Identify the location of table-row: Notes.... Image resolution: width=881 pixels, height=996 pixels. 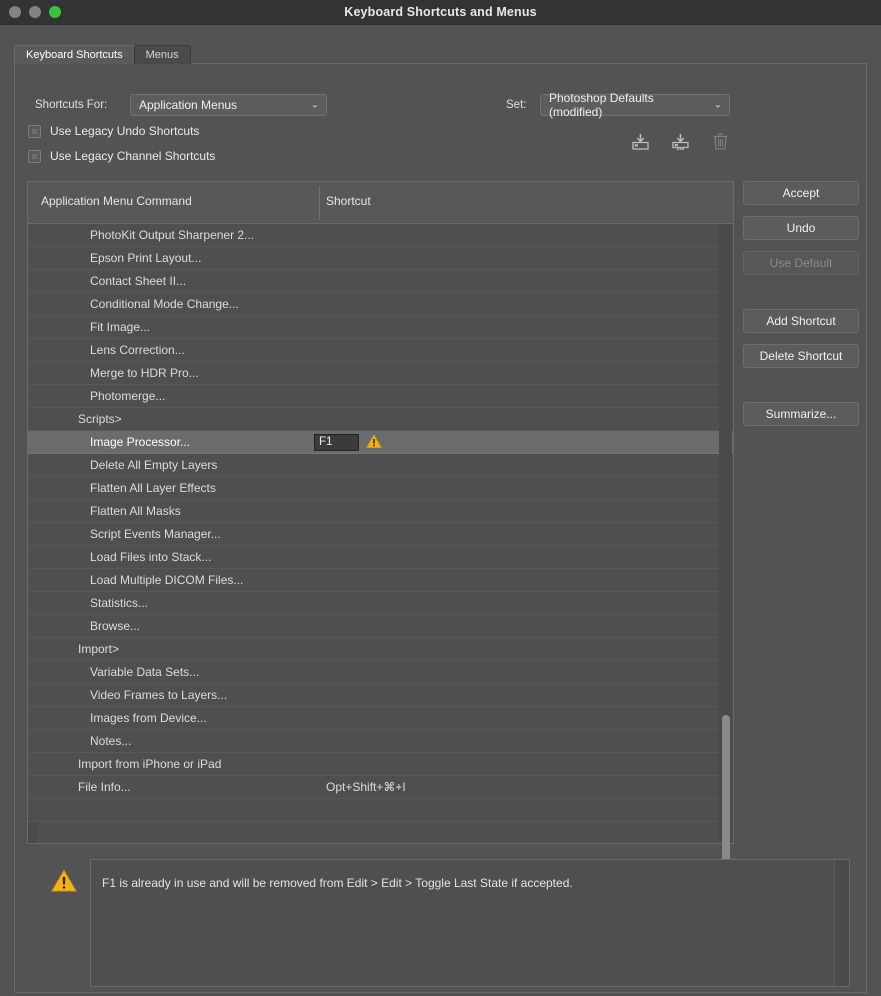
(380, 741).